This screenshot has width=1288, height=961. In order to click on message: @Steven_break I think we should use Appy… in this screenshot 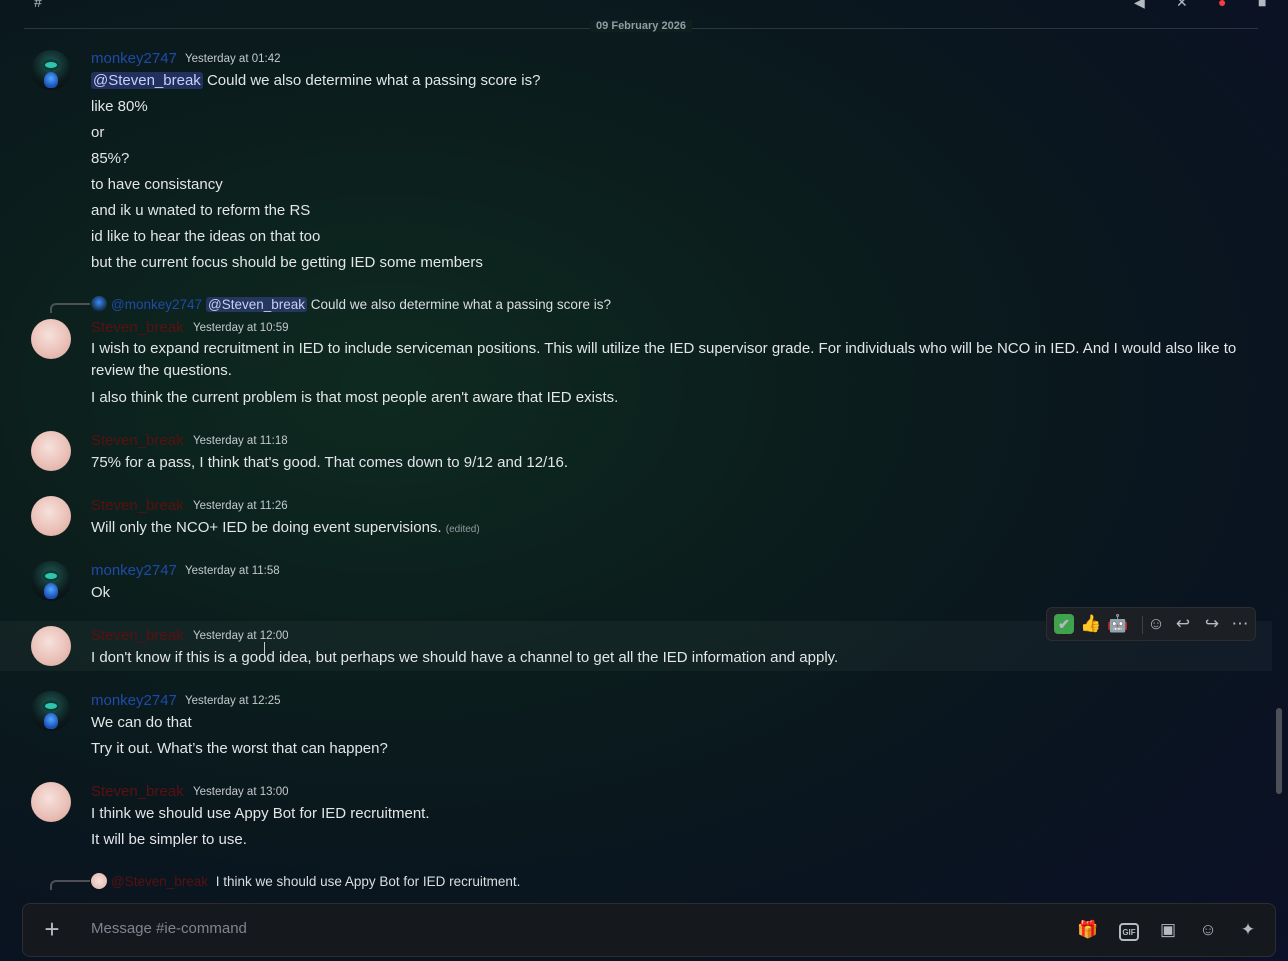, I will do `click(636, 884)`.